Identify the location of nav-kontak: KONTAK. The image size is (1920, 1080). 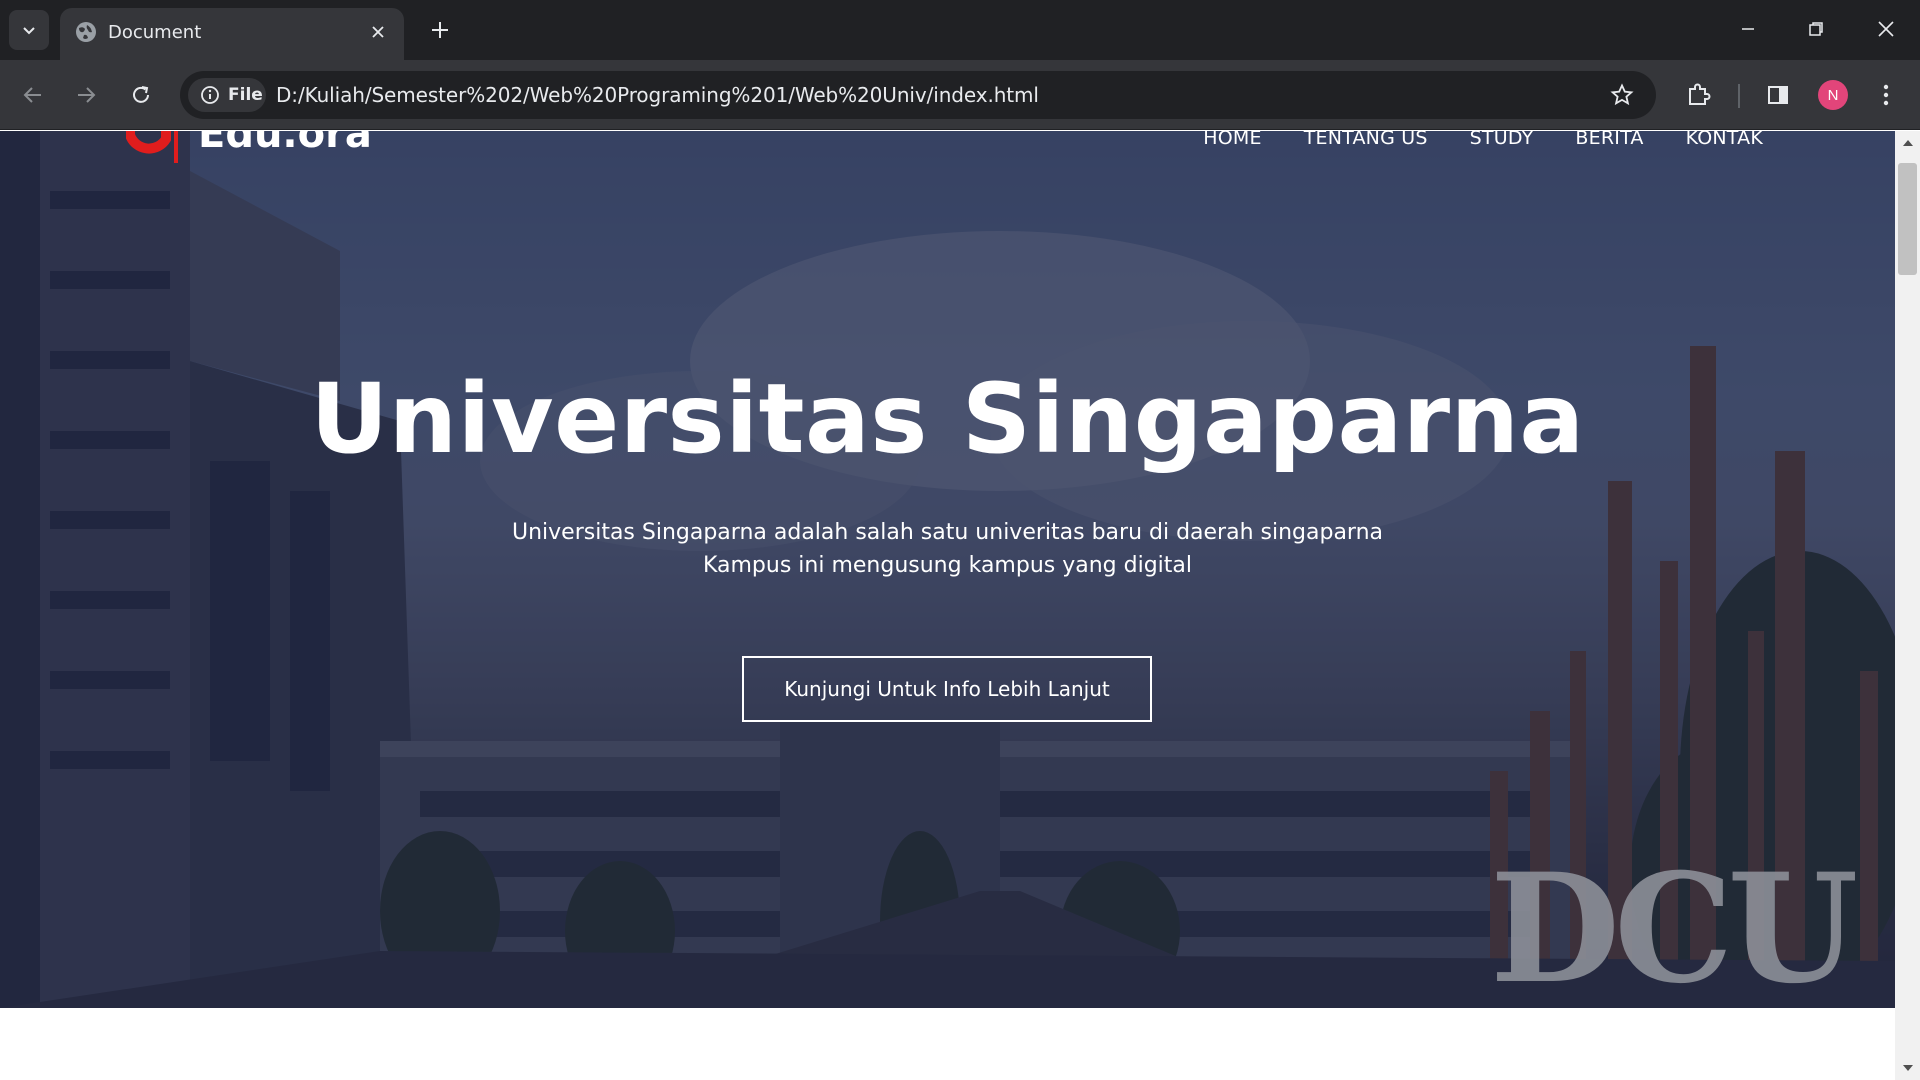
(1724, 144).